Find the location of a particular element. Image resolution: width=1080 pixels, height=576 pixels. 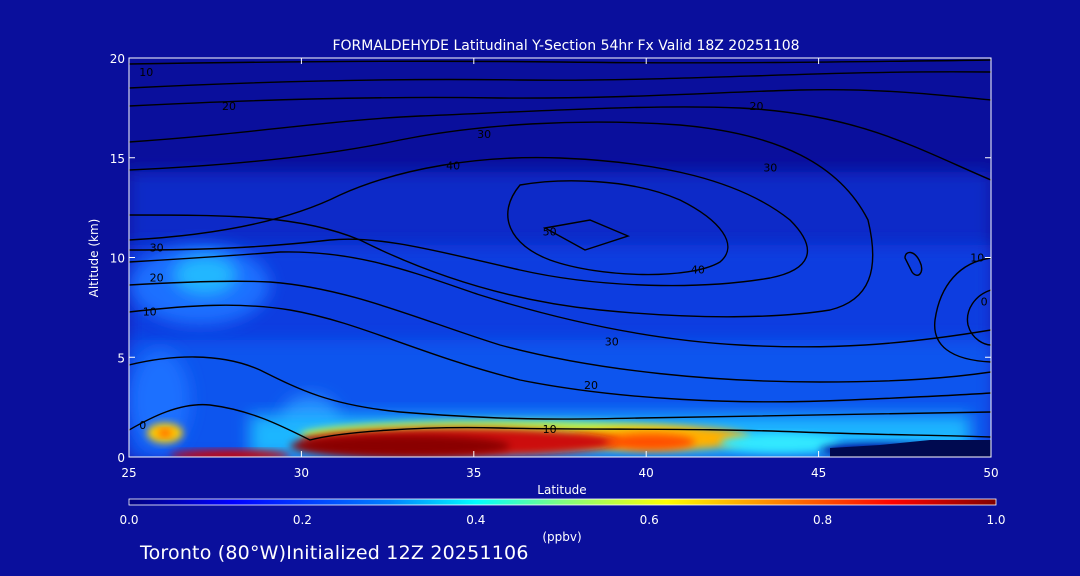

colorbar-tick-label: 0.4 is located at coordinates (475, 520).